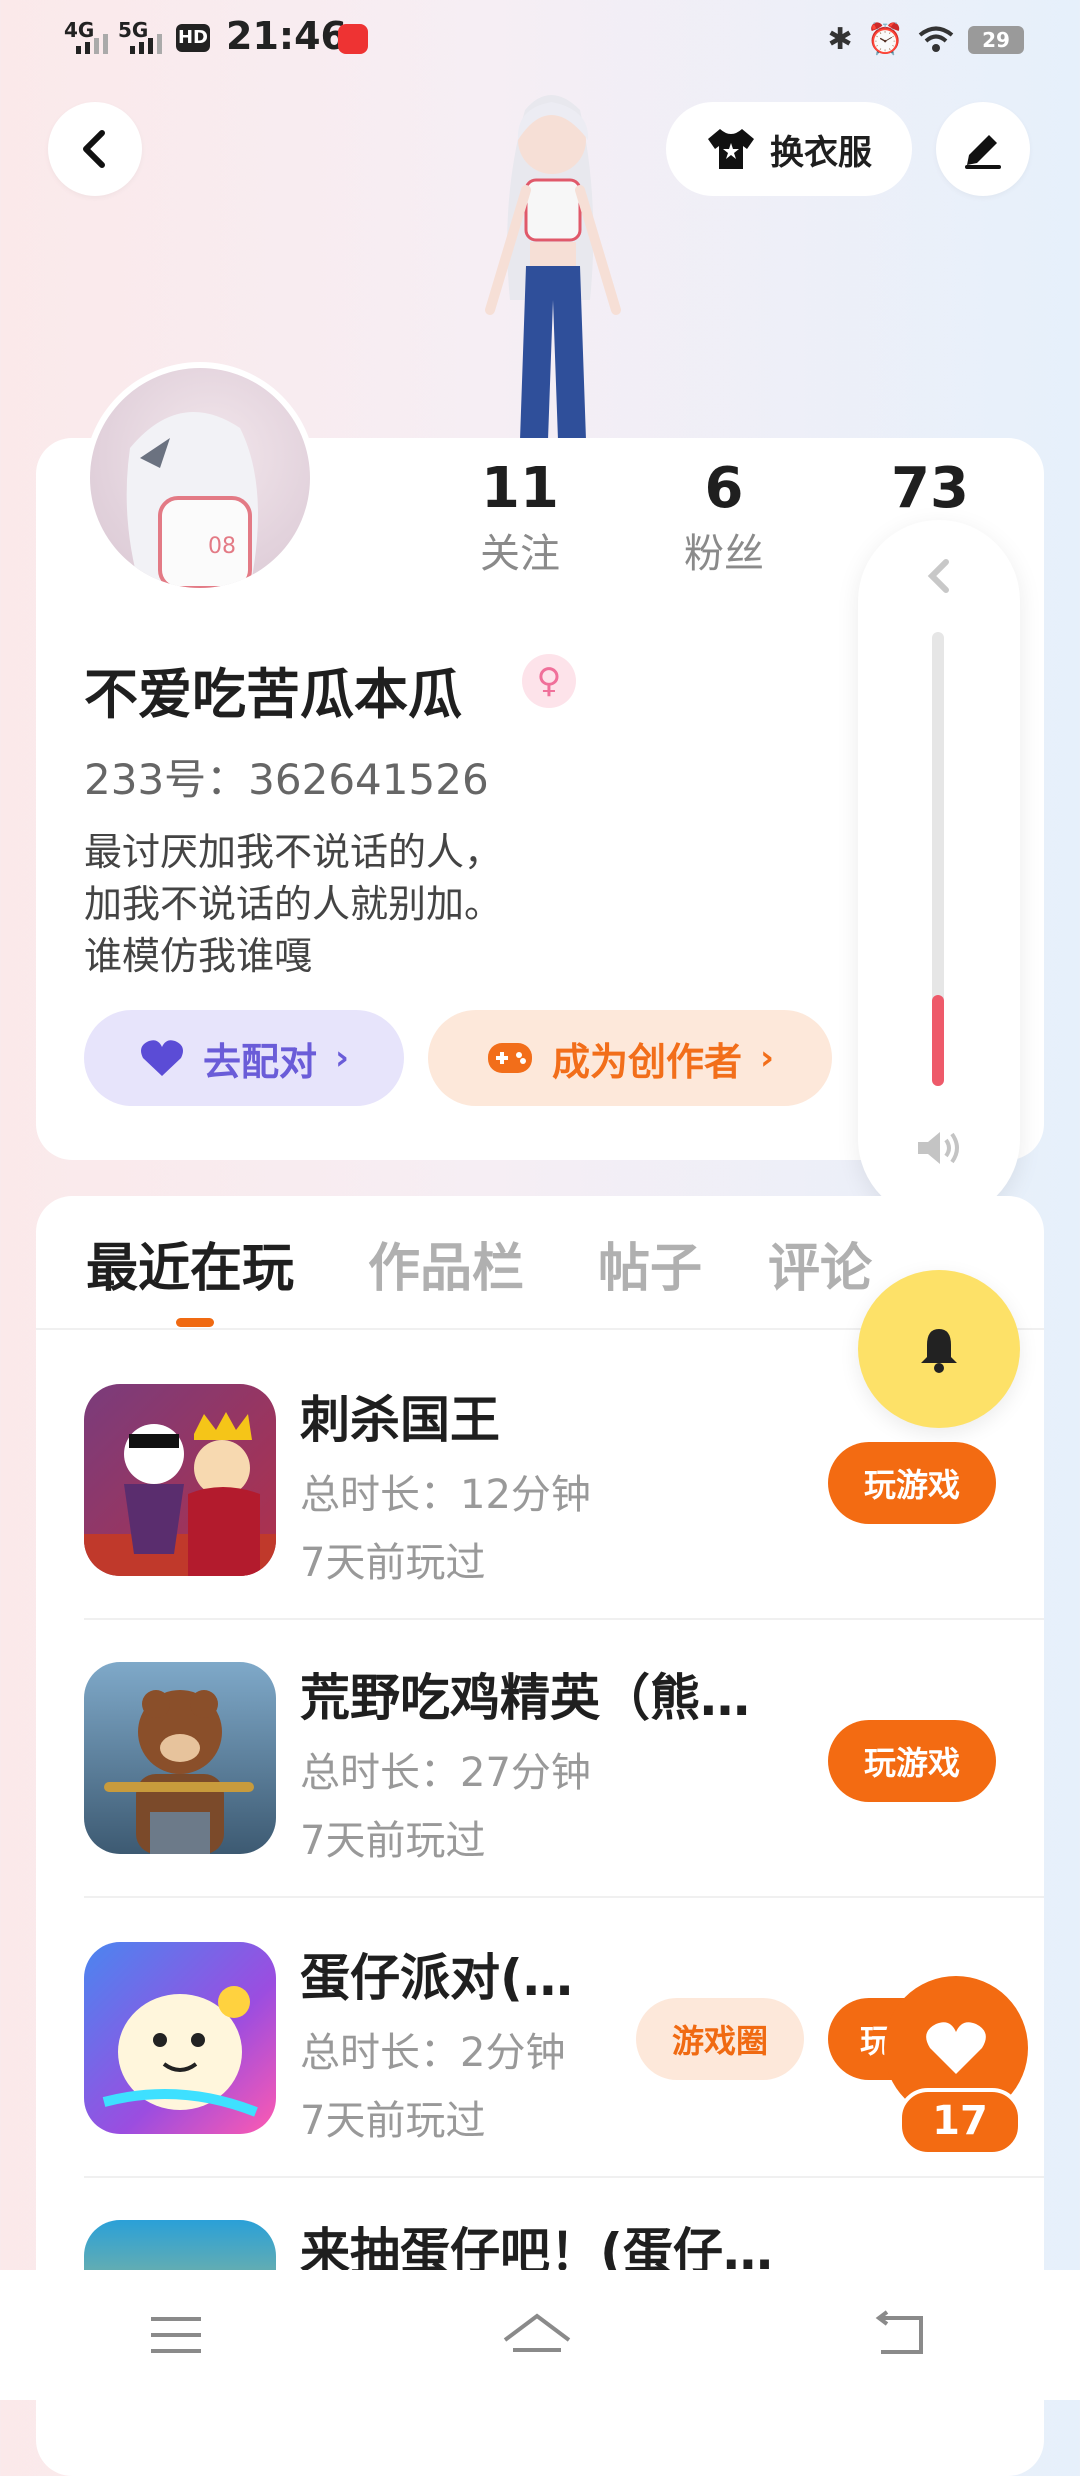  I want to click on followers-label: 粉丝, so click(724, 554).